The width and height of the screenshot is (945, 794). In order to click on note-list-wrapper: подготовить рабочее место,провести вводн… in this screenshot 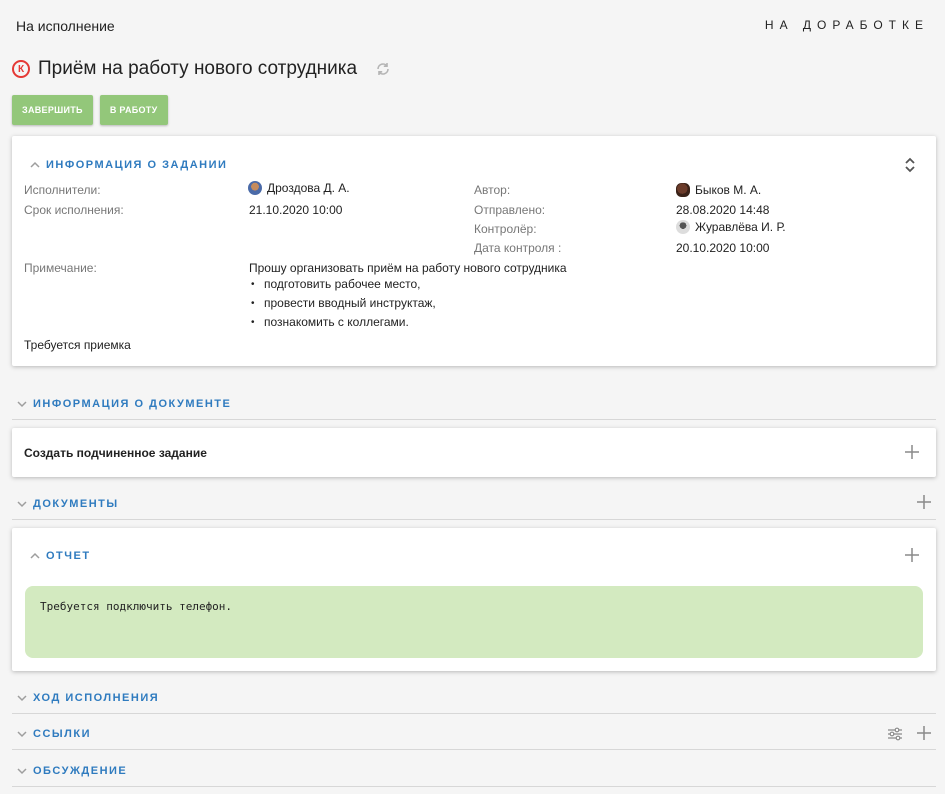, I will do `click(343, 303)`.